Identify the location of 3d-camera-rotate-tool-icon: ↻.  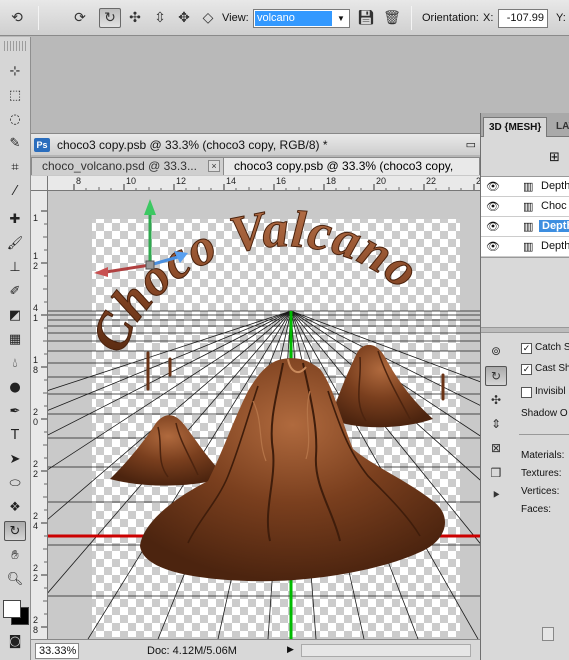
(15, 531).